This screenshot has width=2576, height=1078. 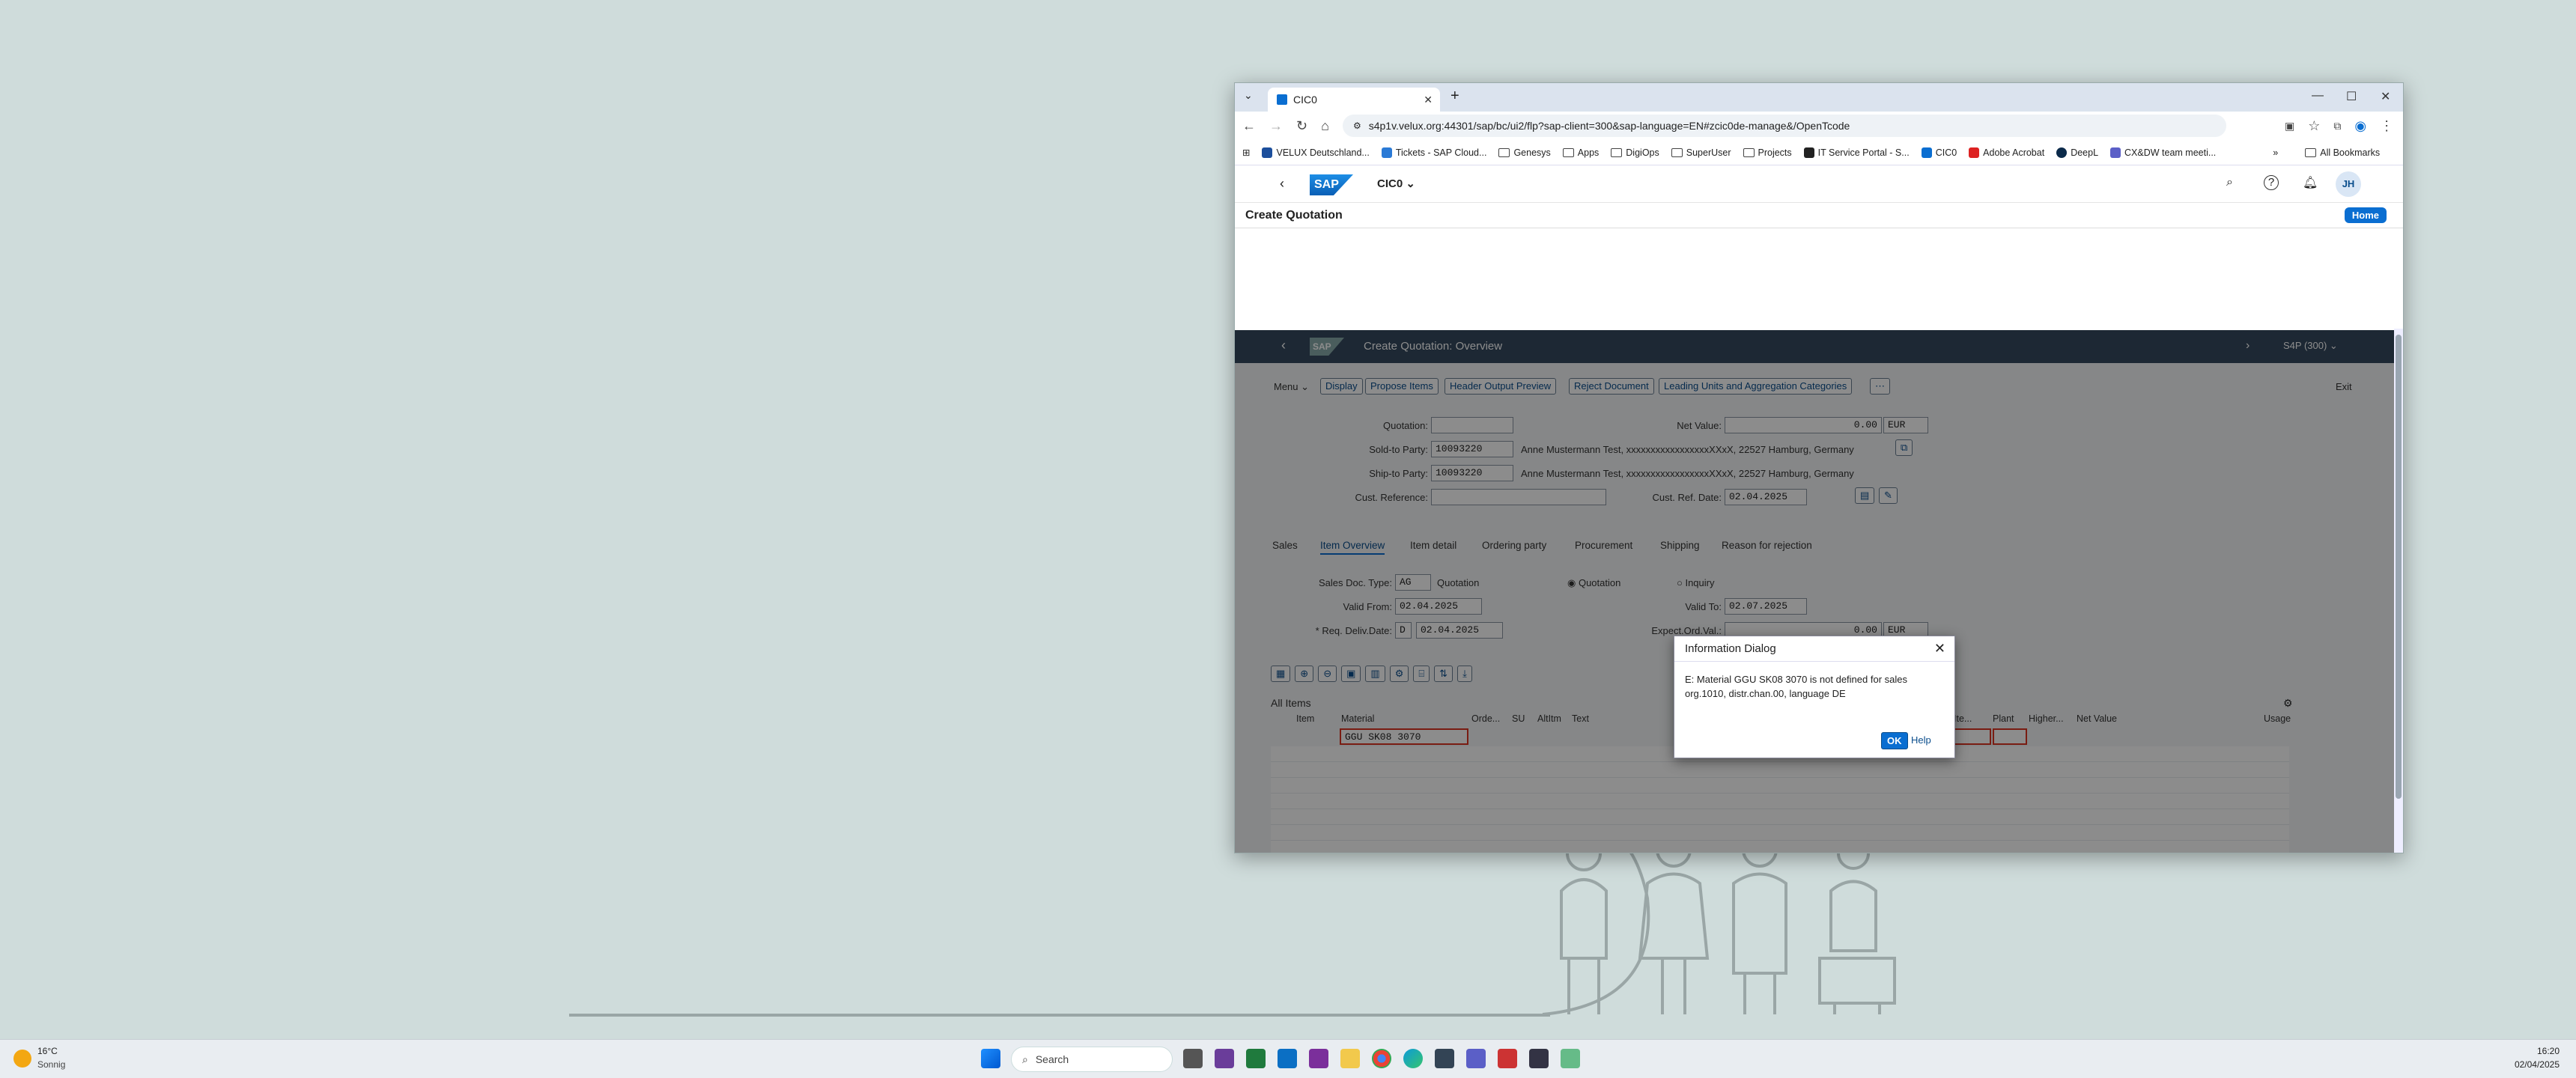 I want to click on browser-menu-icon: ⋮, so click(x=2386, y=126).